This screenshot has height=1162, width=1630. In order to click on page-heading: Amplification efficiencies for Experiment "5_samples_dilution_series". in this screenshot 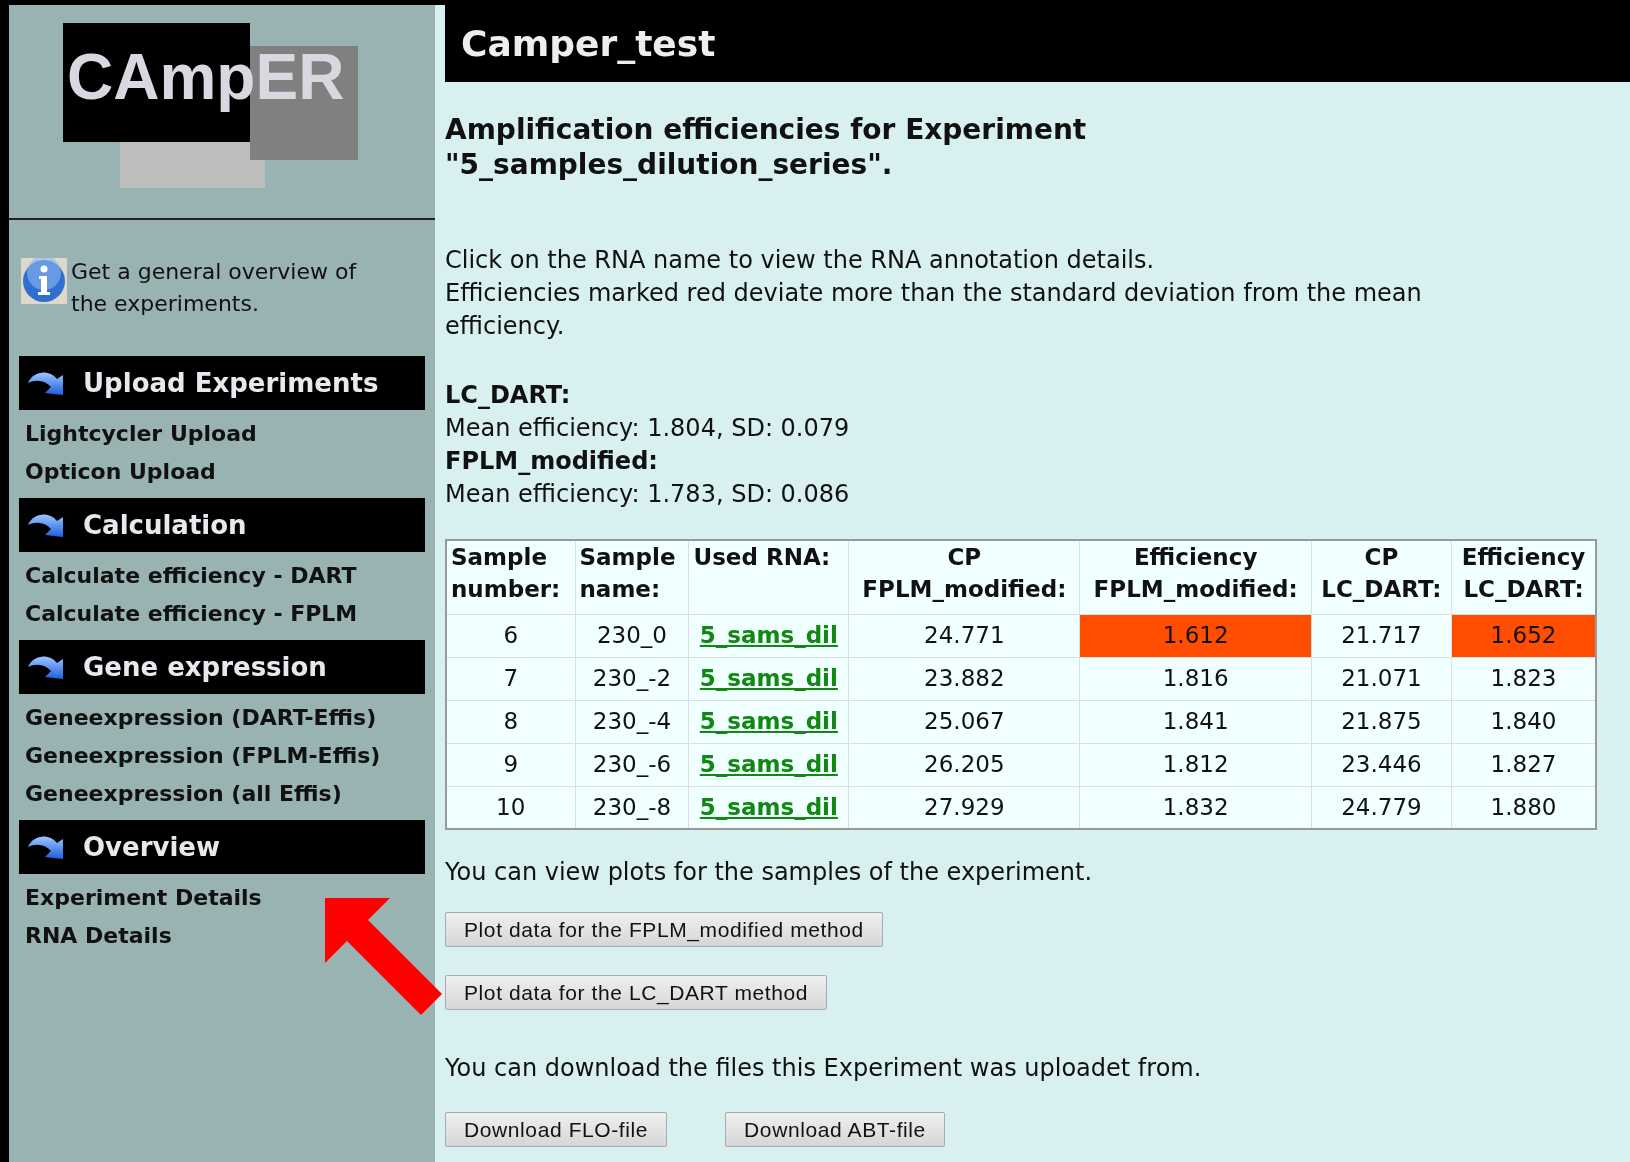, I will do `click(766, 147)`.